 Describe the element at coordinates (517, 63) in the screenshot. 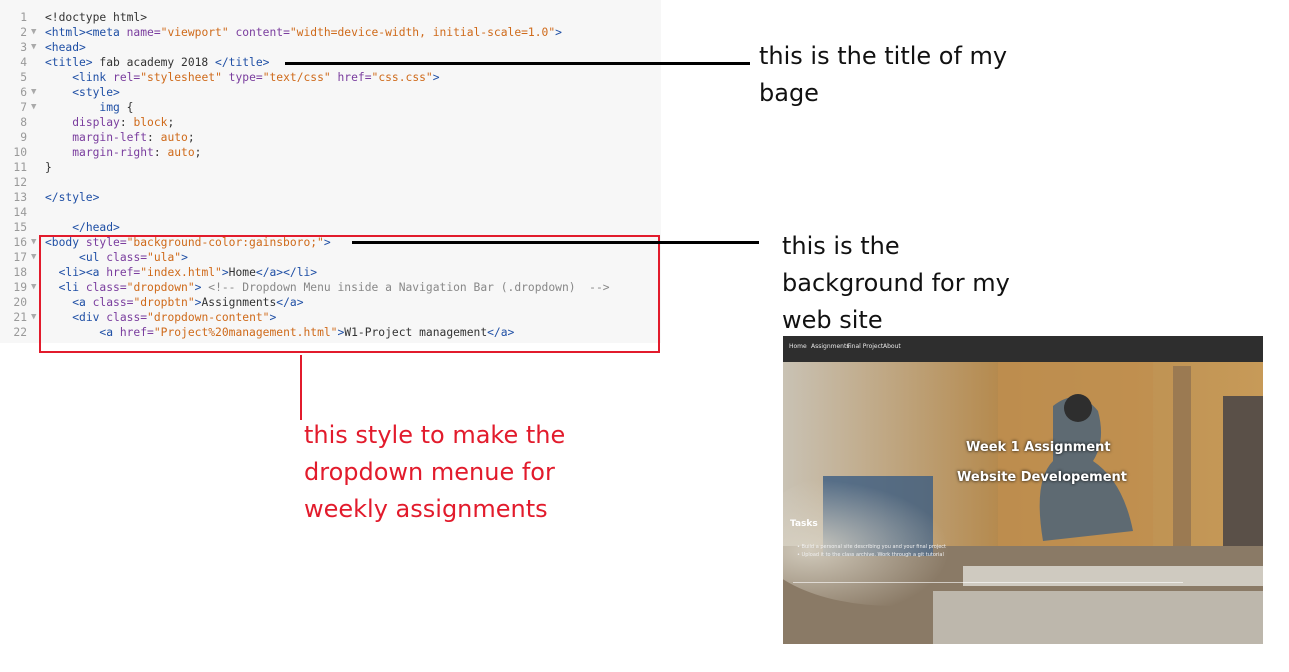

I see `title-callout-line` at that location.